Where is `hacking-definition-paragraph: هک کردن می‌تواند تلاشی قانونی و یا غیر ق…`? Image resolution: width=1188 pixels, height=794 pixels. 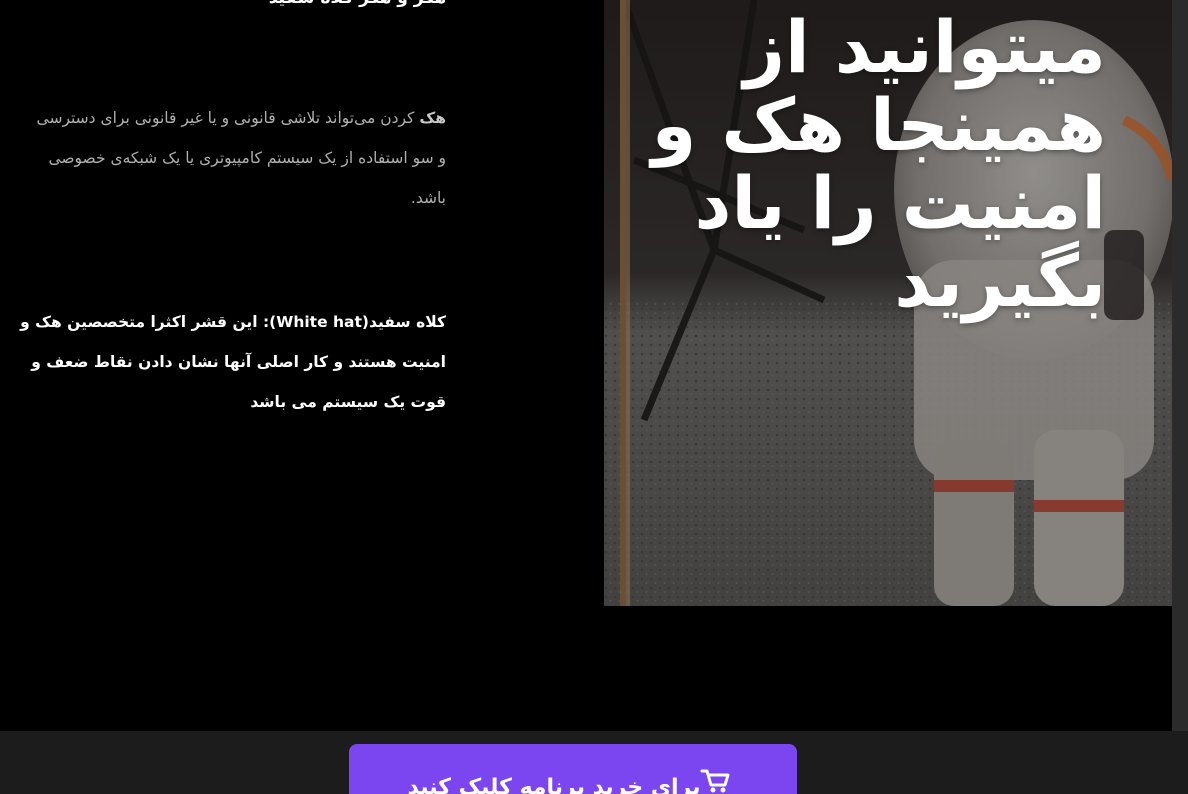 hacking-definition-paragraph: هک کردن می‌تواند تلاشی قانونی و یا غیر ق… is located at coordinates (236, 158).